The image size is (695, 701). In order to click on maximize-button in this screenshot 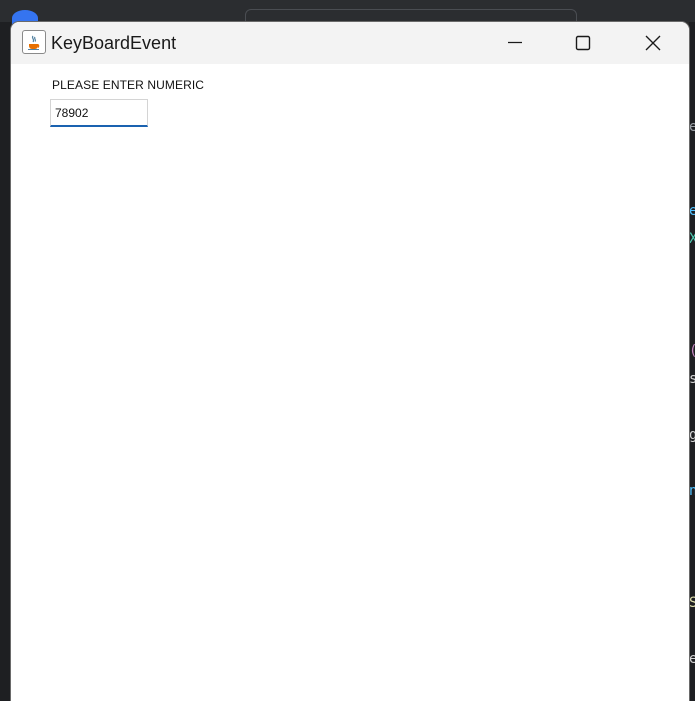, I will do `click(583, 43)`.